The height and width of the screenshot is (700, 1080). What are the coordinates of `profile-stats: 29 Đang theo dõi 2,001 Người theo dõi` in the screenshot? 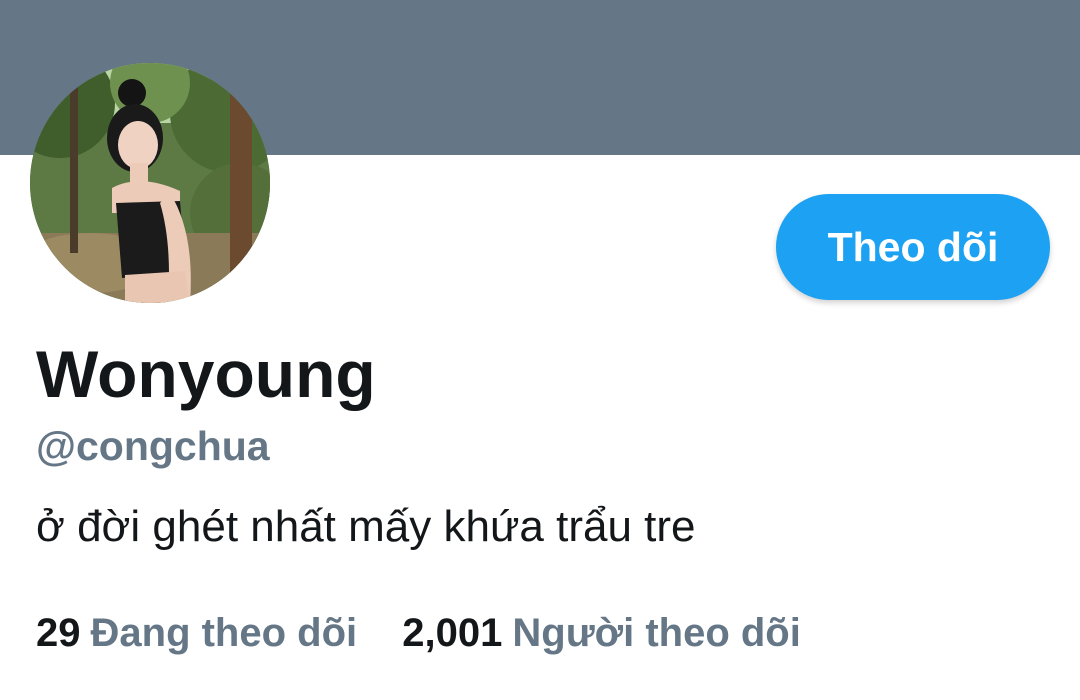 It's located at (418, 633).